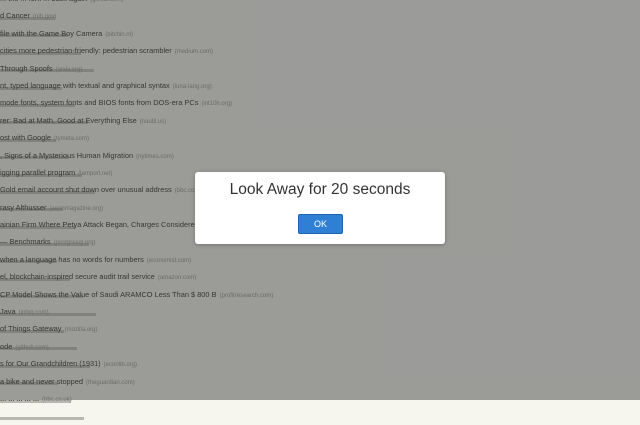  I want to click on story-subtext, so click(320, 413).